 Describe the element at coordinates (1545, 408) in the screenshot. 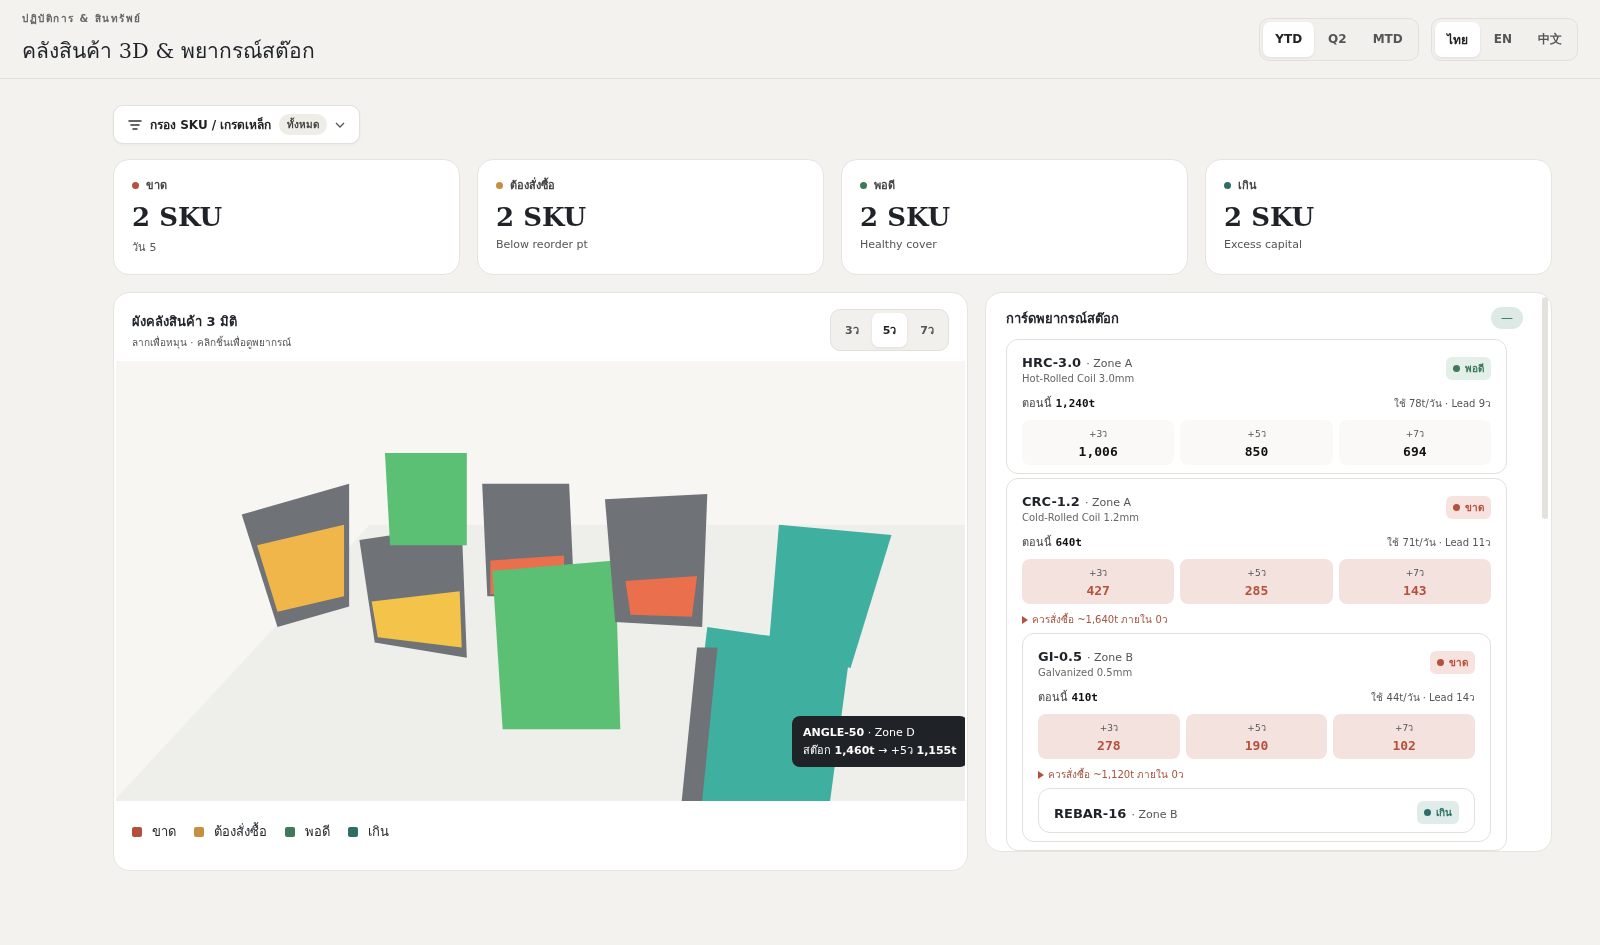

I see `scrollbar` at that location.